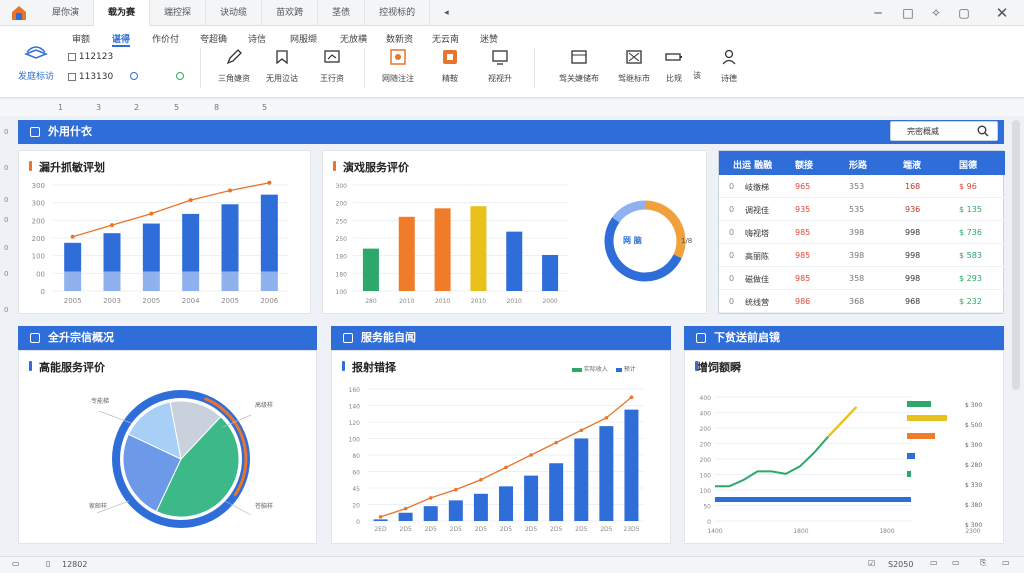 This screenshot has height=573, width=1024. I want to click on table-header: 出运 融融 额接 形路 端液 国德, so click(862, 163).